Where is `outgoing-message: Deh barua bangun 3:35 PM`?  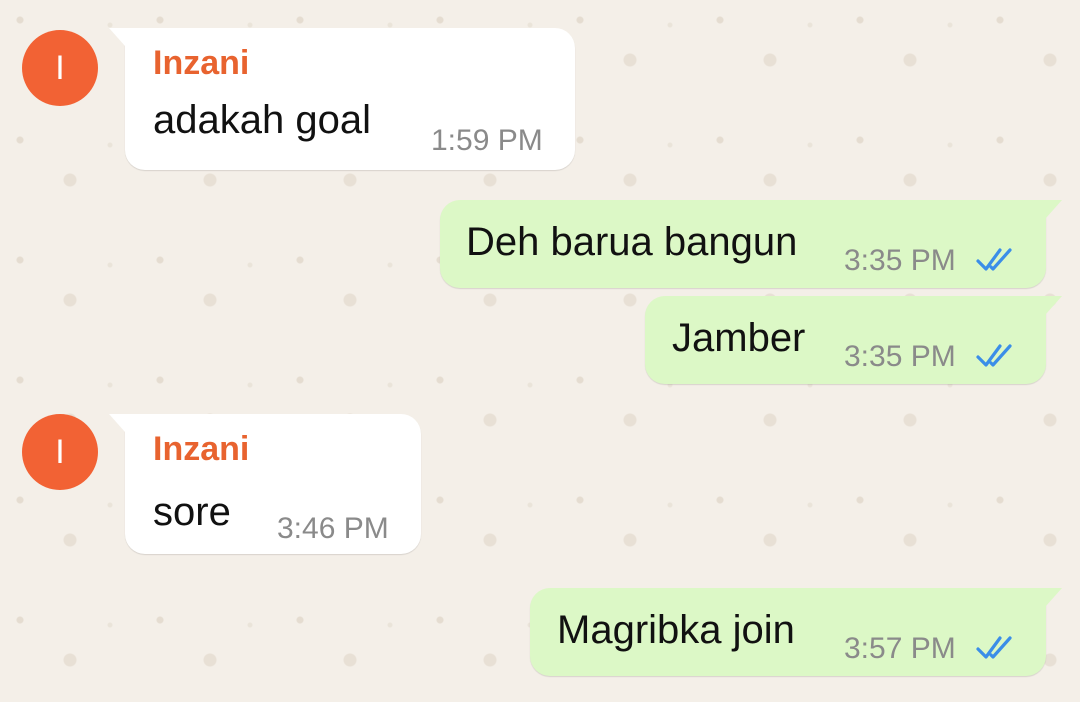
outgoing-message: Deh barua bangun 3:35 PM is located at coordinates (751, 244).